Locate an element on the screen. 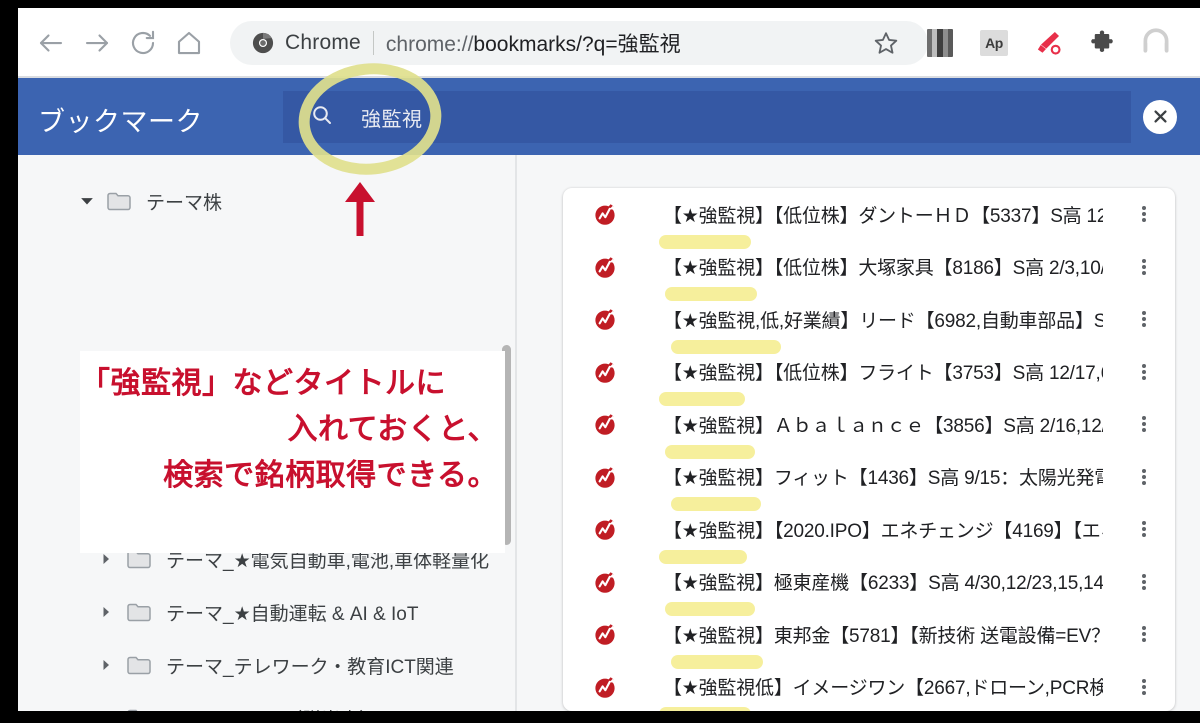 The width and height of the screenshot is (1200, 723). address-bar: Chrome chrome://bookmarks/?q=強監視 is located at coordinates (579, 43).